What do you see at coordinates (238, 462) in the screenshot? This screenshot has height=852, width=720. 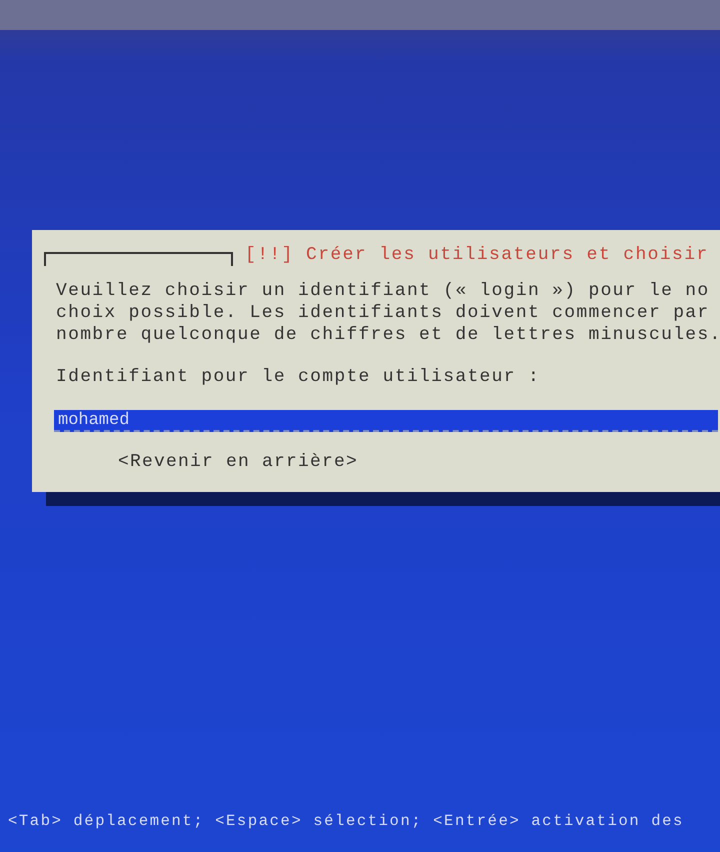 I see `back-button: <Revenir en arrière>` at bounding box center [238, 462].